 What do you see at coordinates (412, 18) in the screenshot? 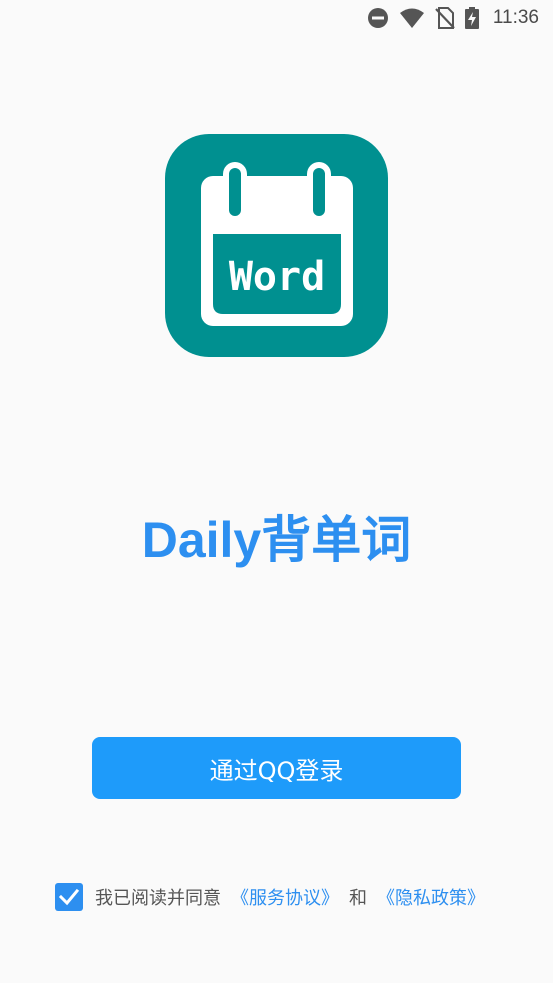
I see `wifi-icon` at bounding box center [412, 18].